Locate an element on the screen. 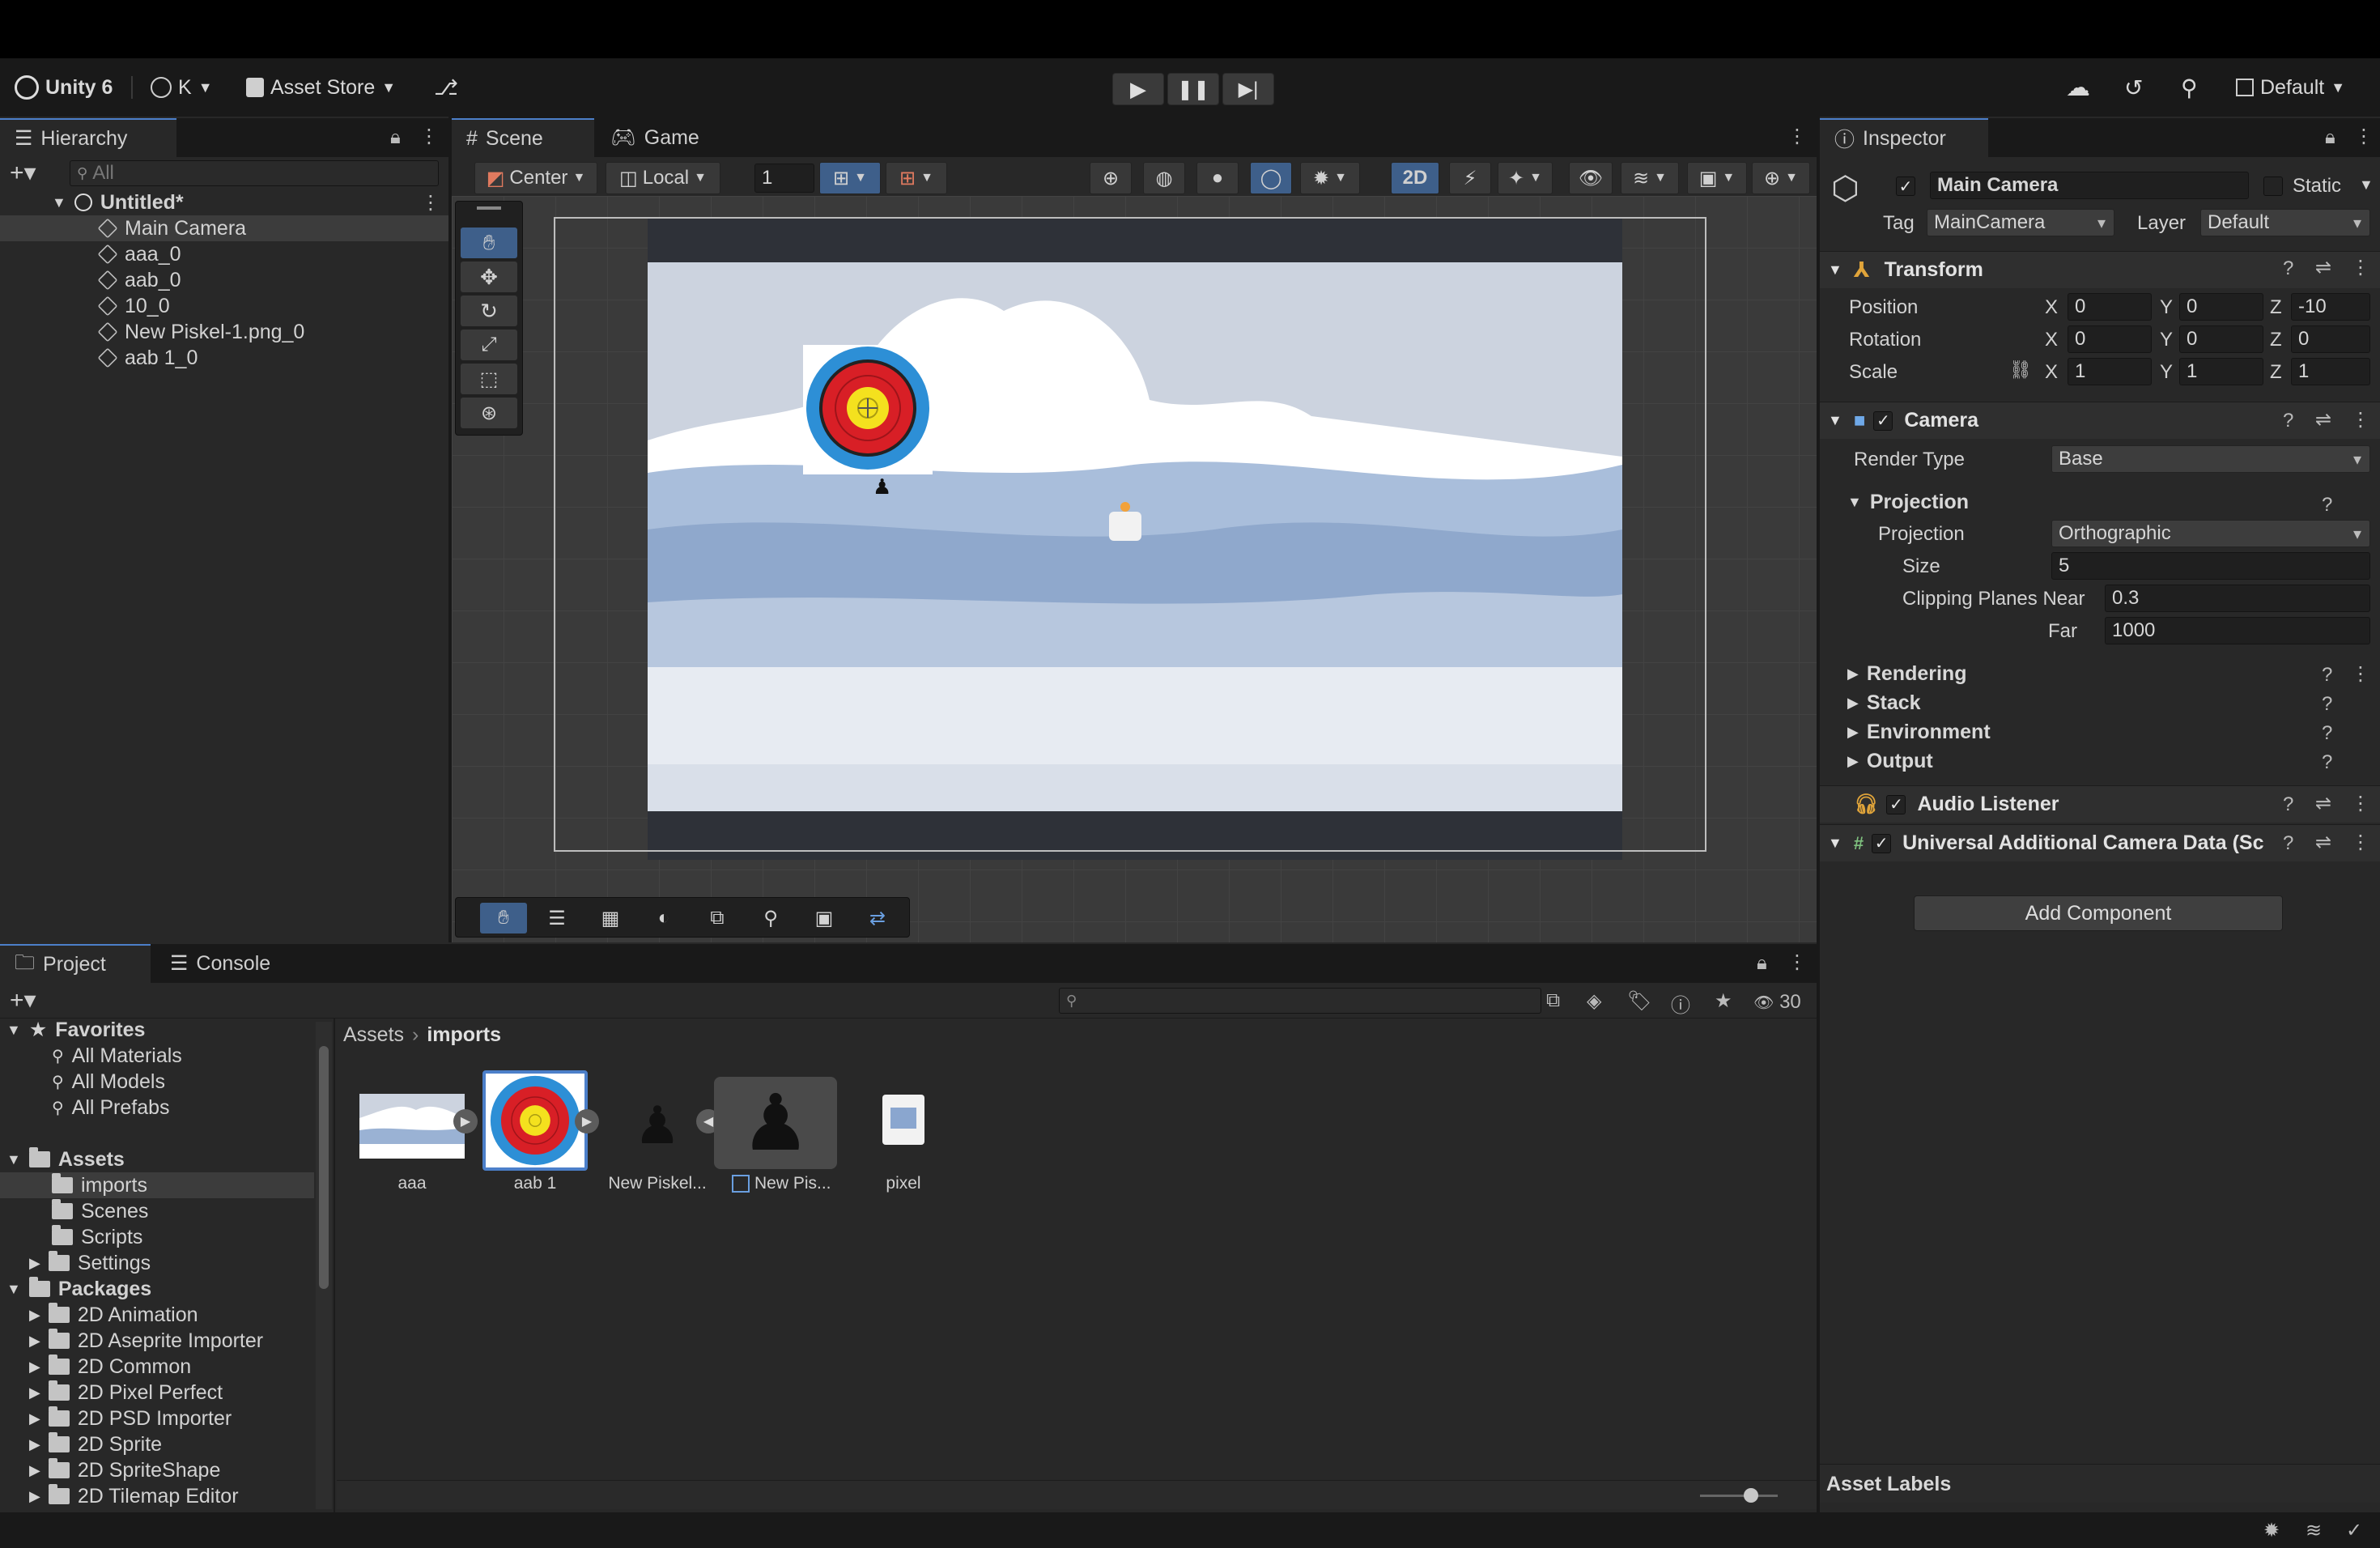 The height and width of the screenshot is (1548, 2380). scale-tool-icon: ⤢ is located at coordinates (489, 345).